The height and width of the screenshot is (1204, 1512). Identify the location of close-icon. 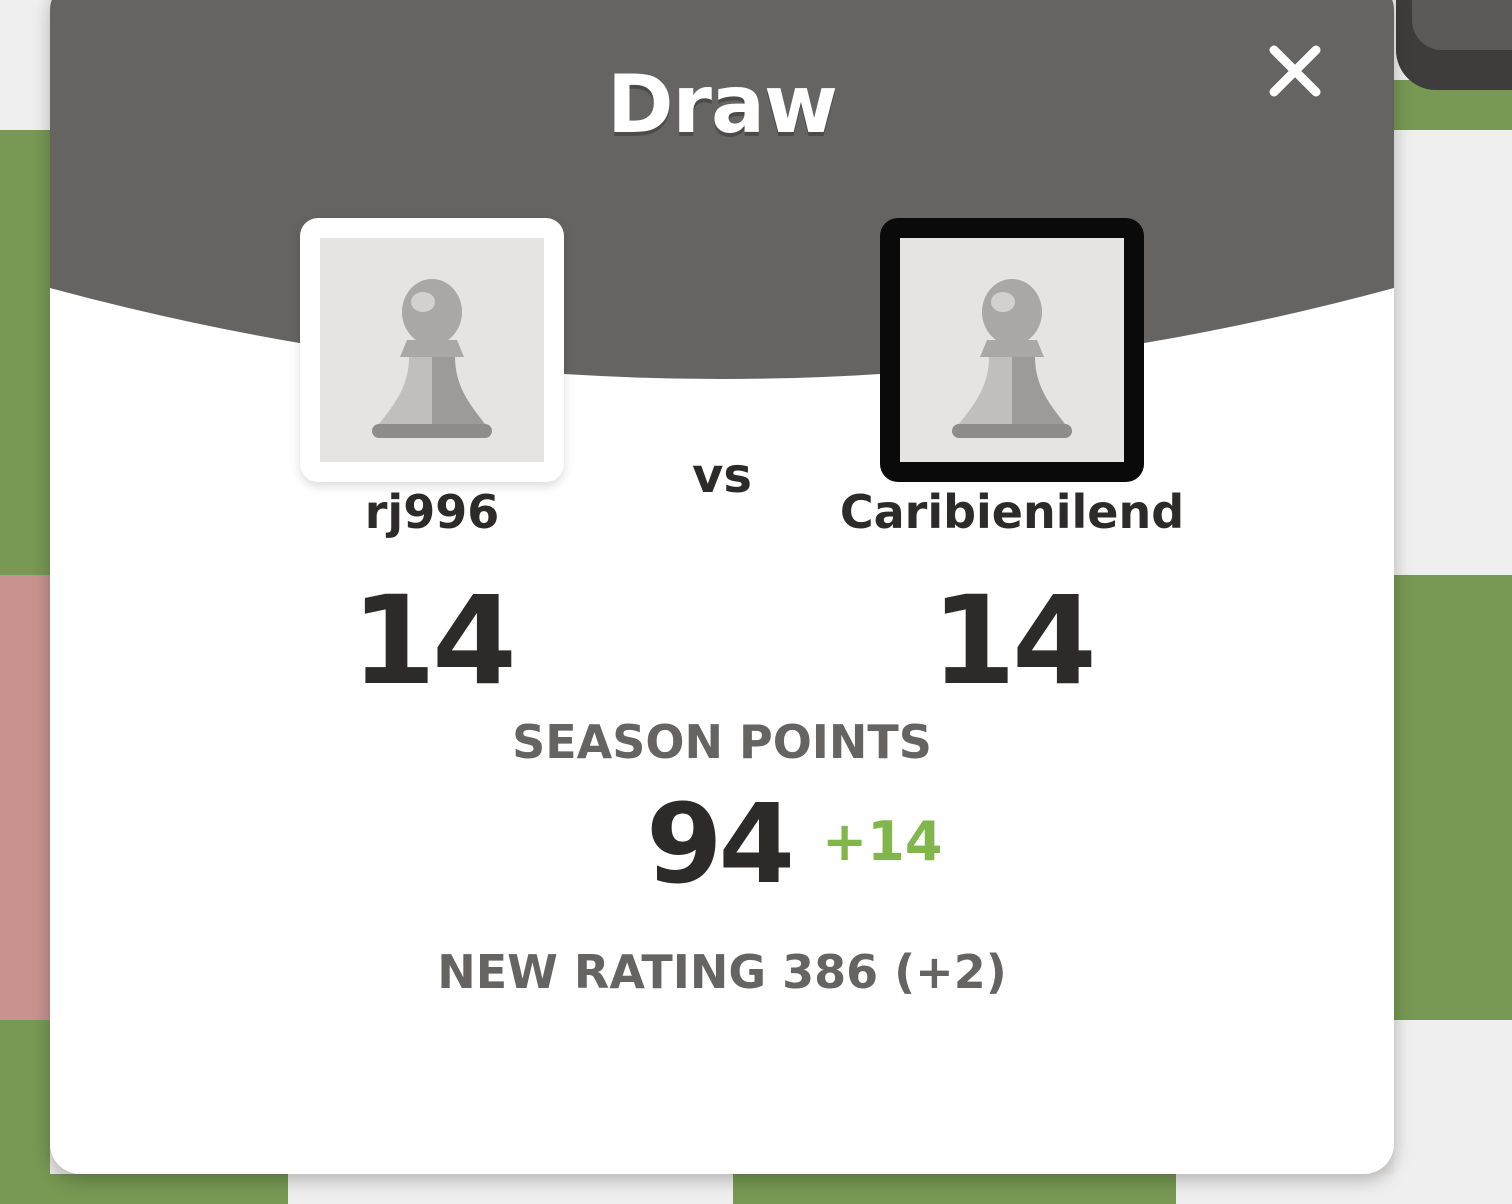
(1295, 71).